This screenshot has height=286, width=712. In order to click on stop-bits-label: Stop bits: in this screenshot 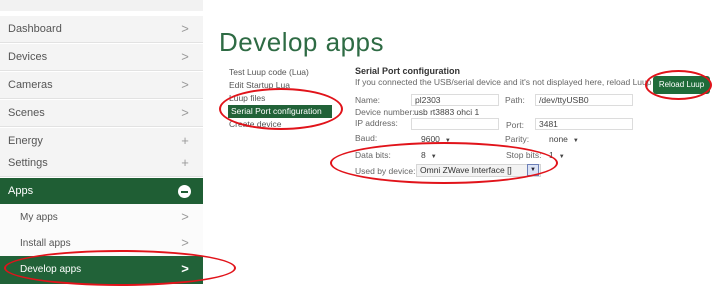, I will do `click(524, 155)`.